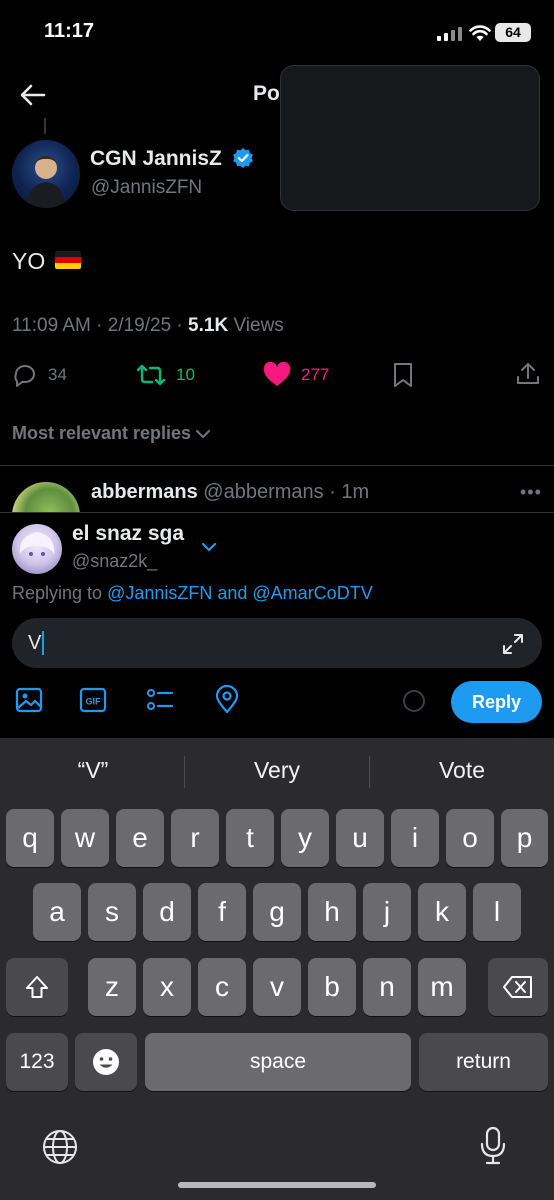 The image size is (554, 1200). What do you see at coordinates (146, 188) in the screenshot?
I see `author-handle: @JannisZFN` at bounding box center [146, 188].